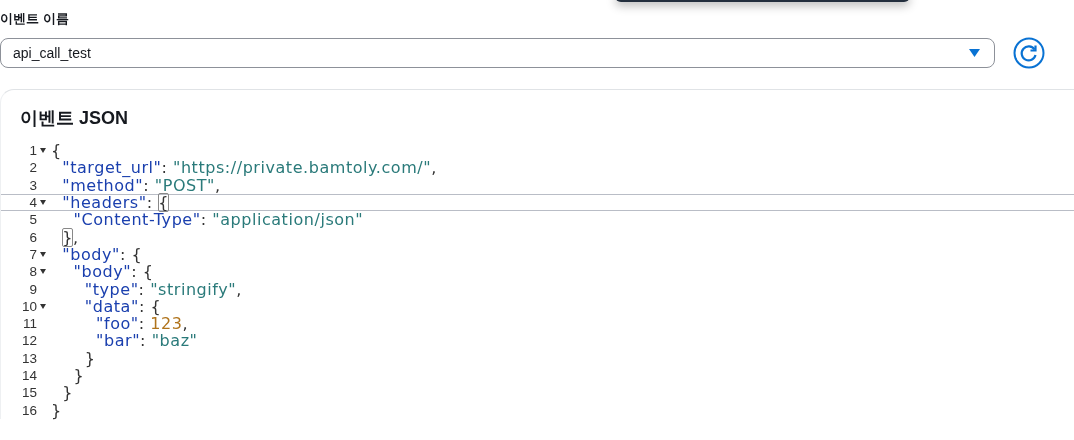  I want to click on code-line: "target_url": "https://private.bamtoly.com/",, so click(249, 168).